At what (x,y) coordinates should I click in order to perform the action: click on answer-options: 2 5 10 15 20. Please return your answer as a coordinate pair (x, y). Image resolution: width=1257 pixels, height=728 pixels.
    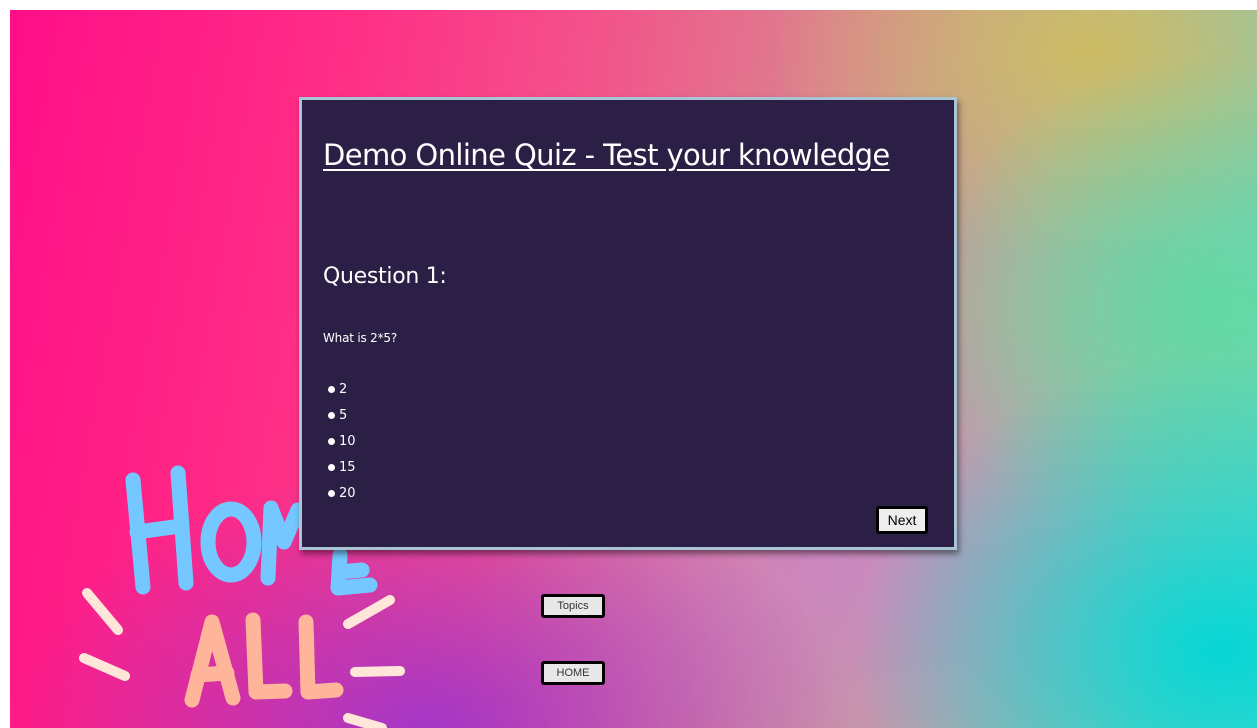
    Looking at the image, I should click on (342, 441).